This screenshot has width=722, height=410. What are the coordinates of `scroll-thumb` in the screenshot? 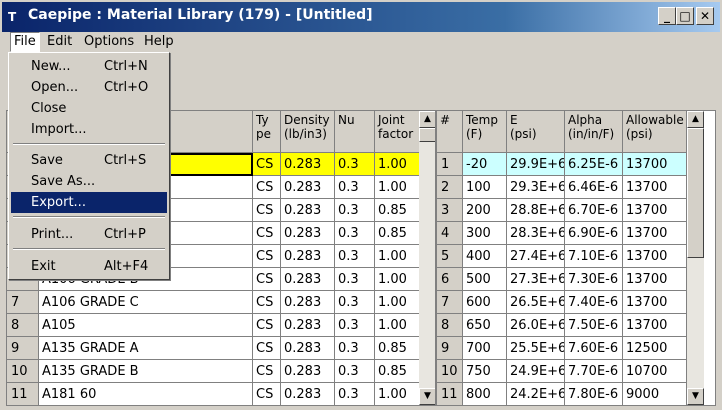 It's located at (695, 193).